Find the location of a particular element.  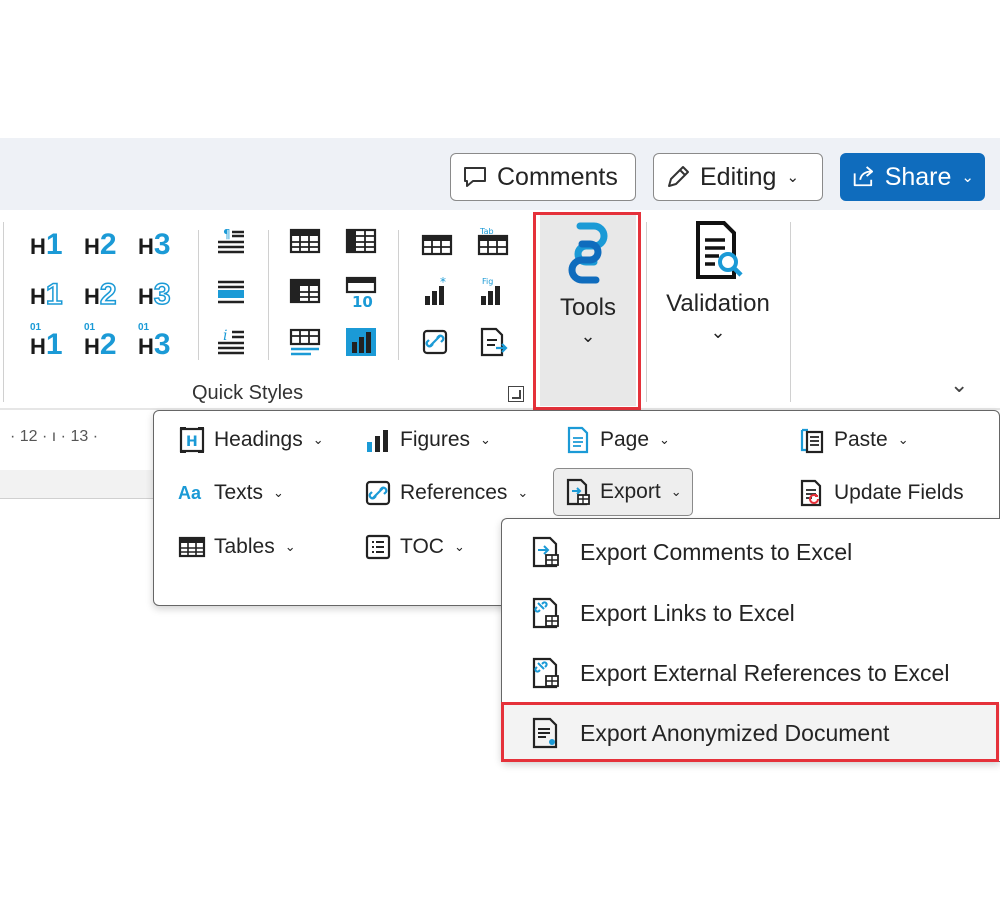

export-comments-to-excel-item: Export Comments to Excel is located at coordinates (691, 552).